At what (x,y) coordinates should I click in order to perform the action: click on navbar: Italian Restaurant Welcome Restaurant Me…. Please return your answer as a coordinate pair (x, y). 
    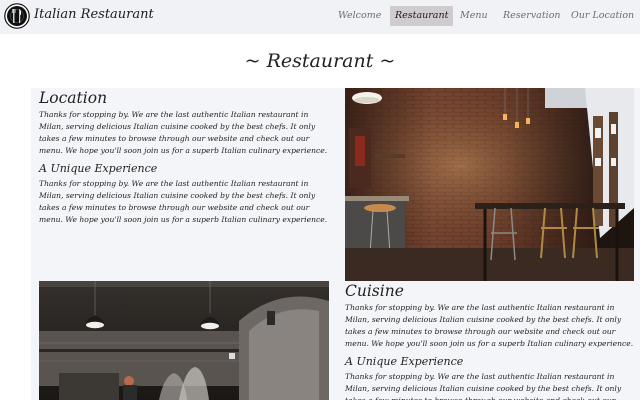
    Looking at the image, I should click on (320, 17).